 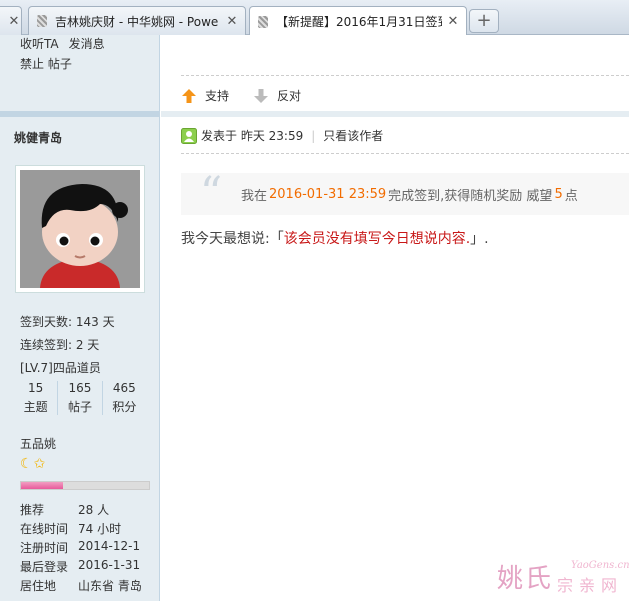 What do you see at coordinates (39, 43) in the screenshot?
I see `follow-link: 收听TA` at bounding box center [39, 43].